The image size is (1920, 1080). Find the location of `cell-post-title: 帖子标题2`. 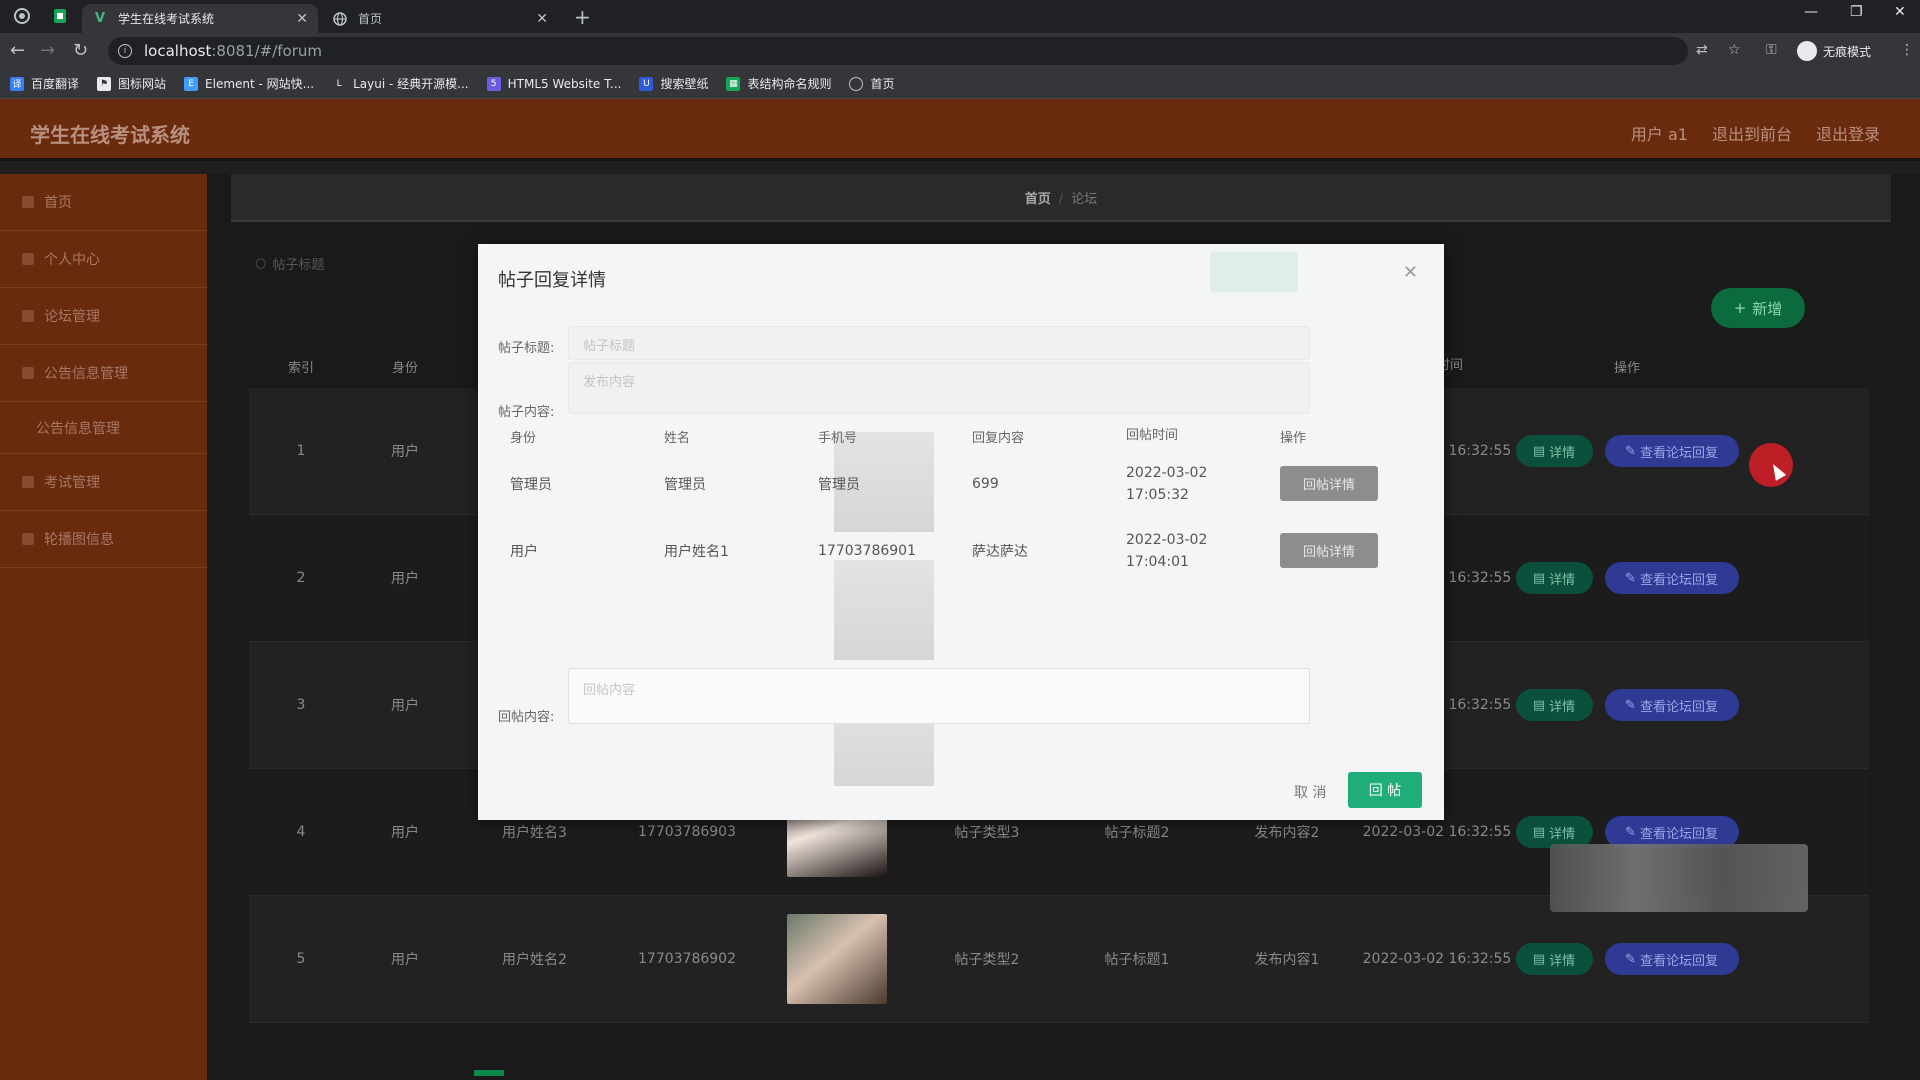

cell-post-title: 帖子标题2 is located at coordinates (1137, 833).